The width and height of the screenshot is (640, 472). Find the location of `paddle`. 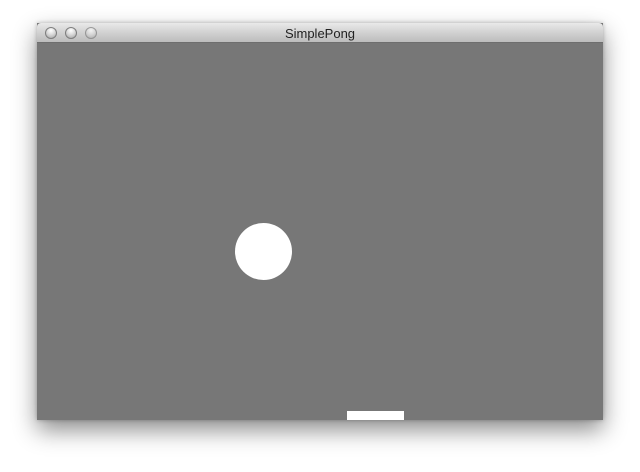

paddle is located at coordinates (375, 415).